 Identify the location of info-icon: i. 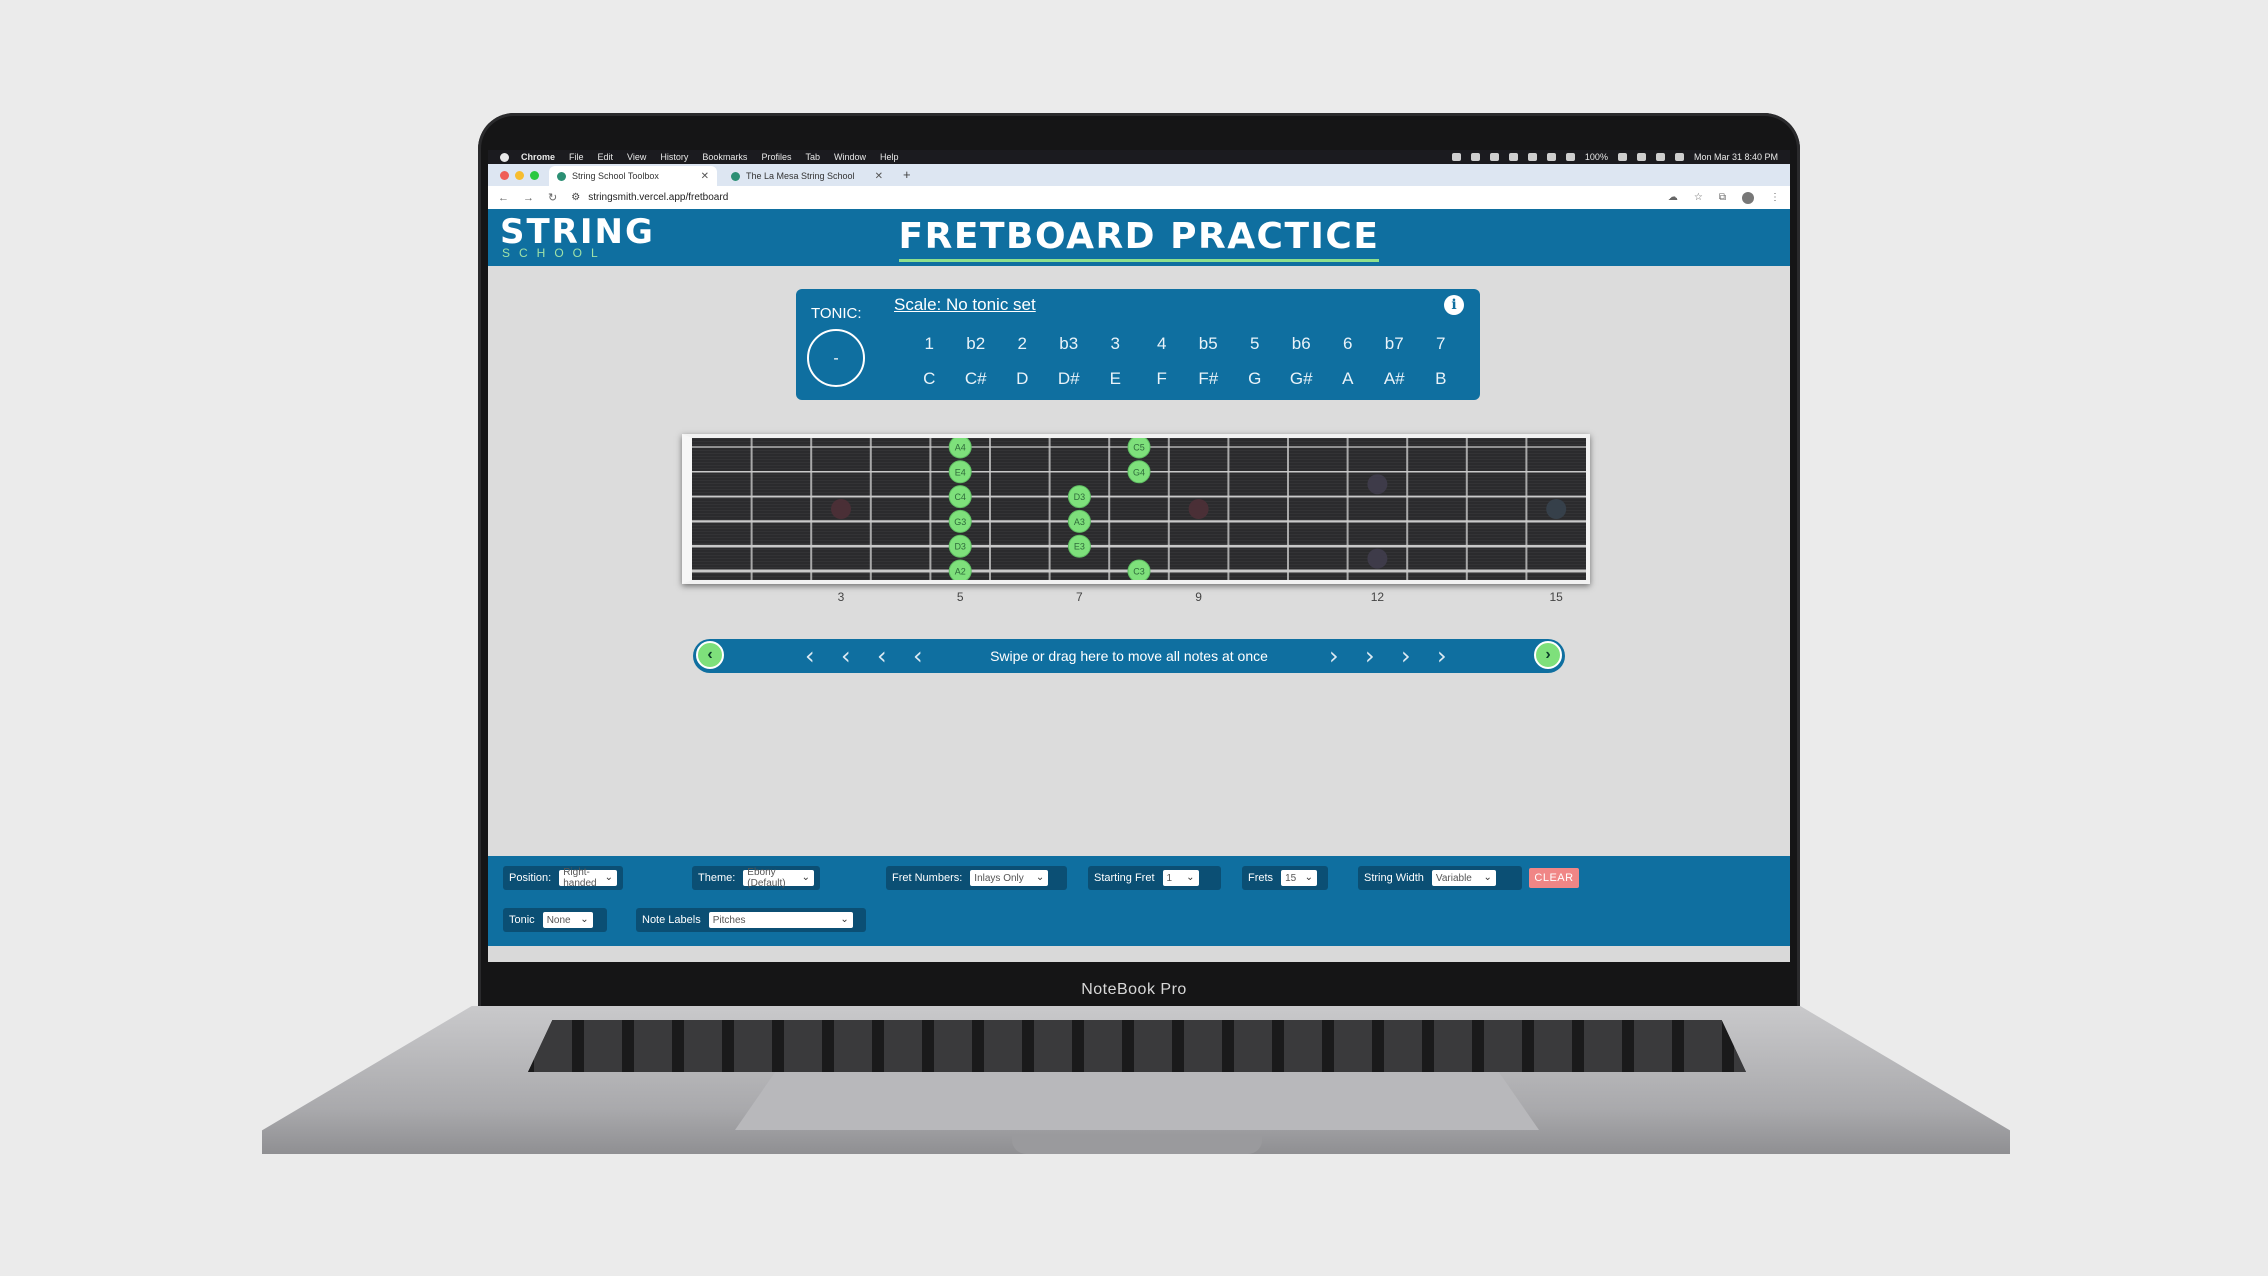
(1454, 305).